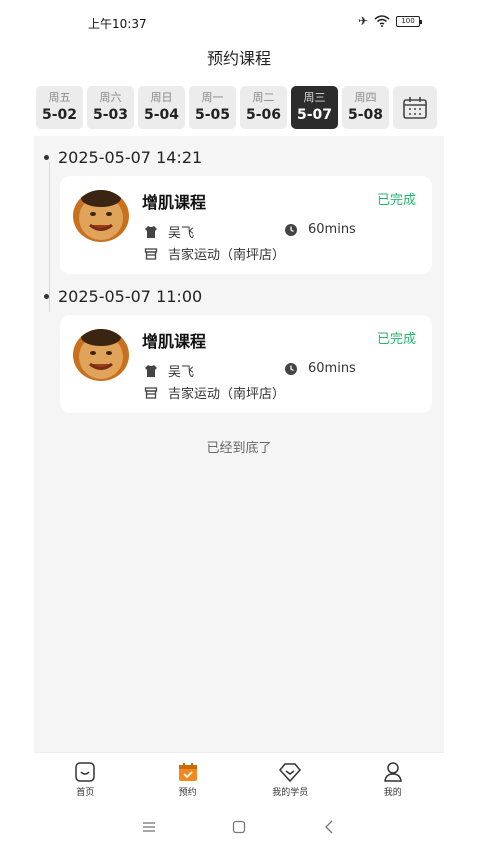  What do you see at coordinates (314, 115) in the screenshot?
I see `day-date: 5-07` at bounding box center [314, 115].